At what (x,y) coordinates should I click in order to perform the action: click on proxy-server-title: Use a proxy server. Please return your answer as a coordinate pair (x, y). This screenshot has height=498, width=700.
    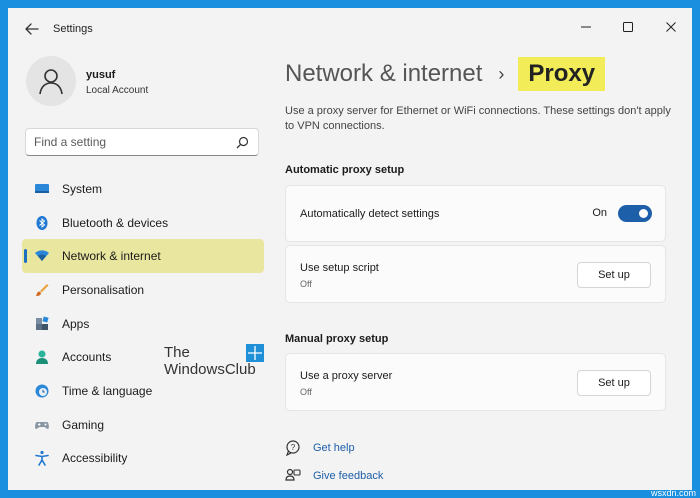
    Looking at the image, I should click on (346, 376).